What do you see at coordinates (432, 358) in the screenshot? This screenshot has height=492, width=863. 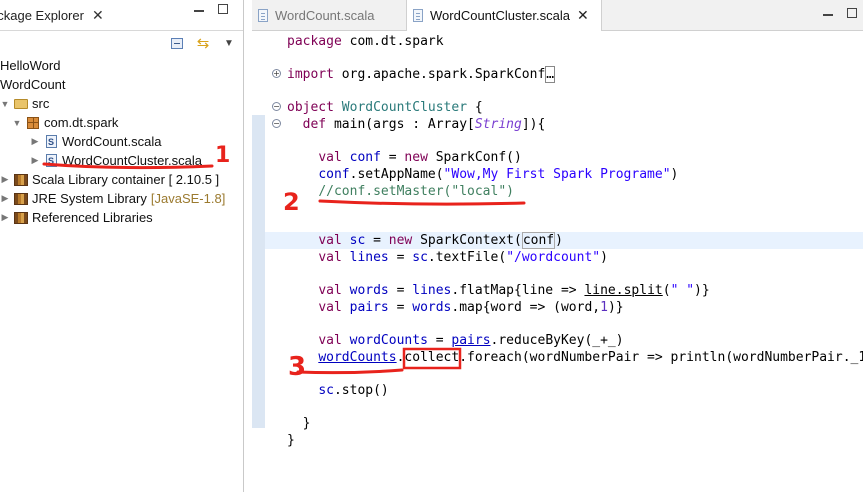 I see `annotation-box-collect` at bounding box center [432, 358].